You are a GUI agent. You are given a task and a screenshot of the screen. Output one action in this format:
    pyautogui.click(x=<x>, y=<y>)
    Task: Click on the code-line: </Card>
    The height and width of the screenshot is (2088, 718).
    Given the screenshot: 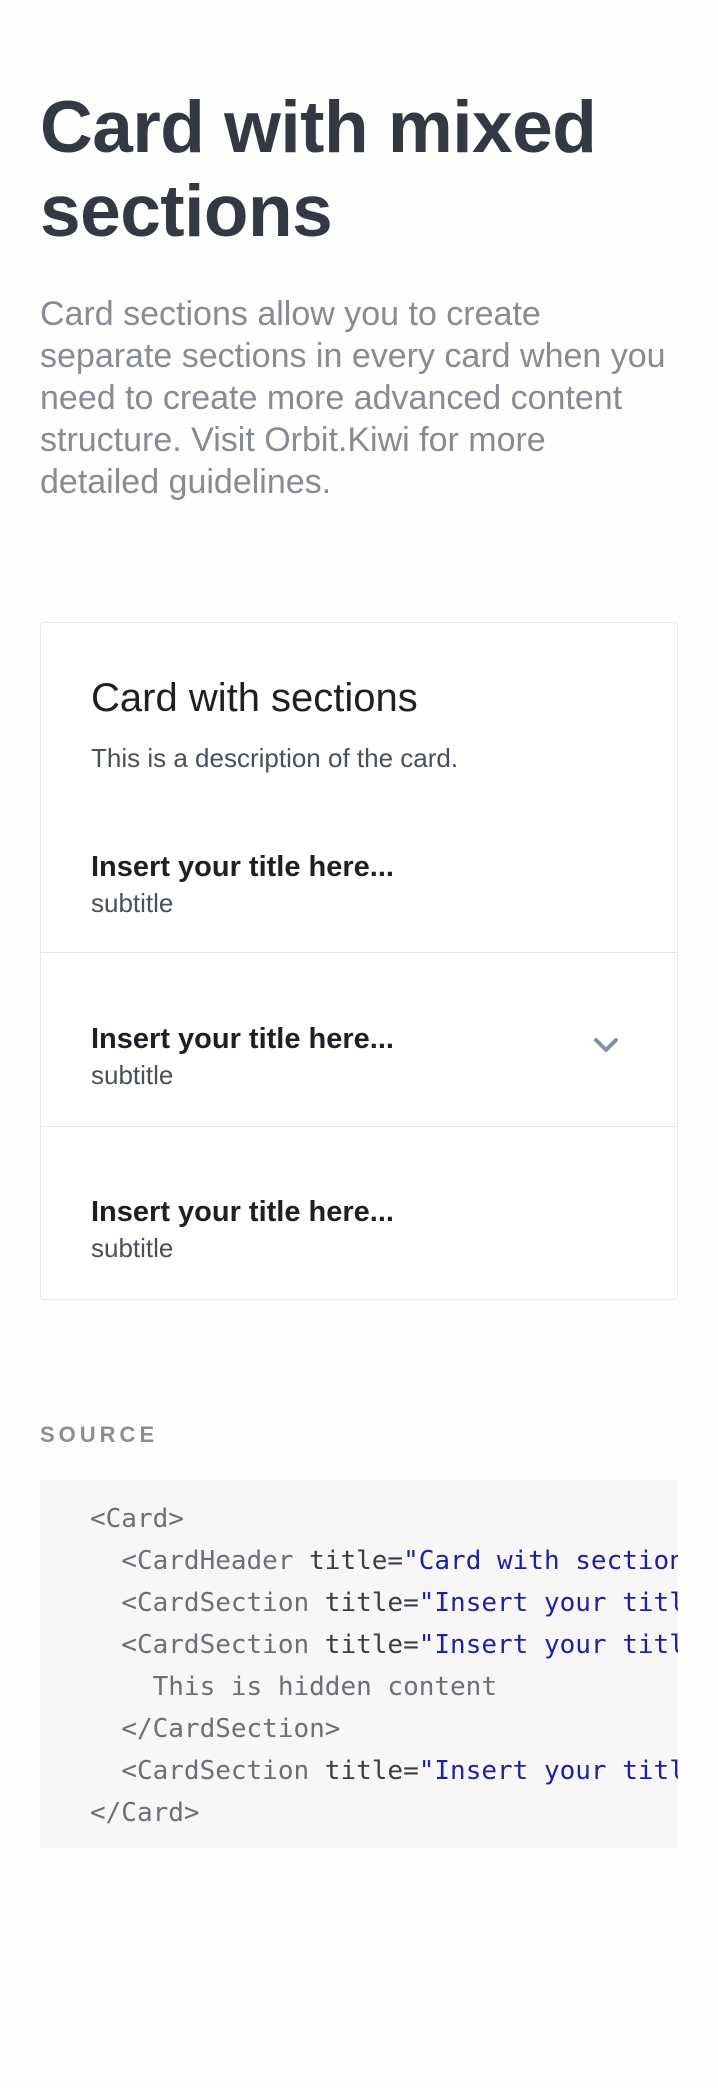 What is the action you would take?
    pyautogui.click(x=359, y=1813)
    